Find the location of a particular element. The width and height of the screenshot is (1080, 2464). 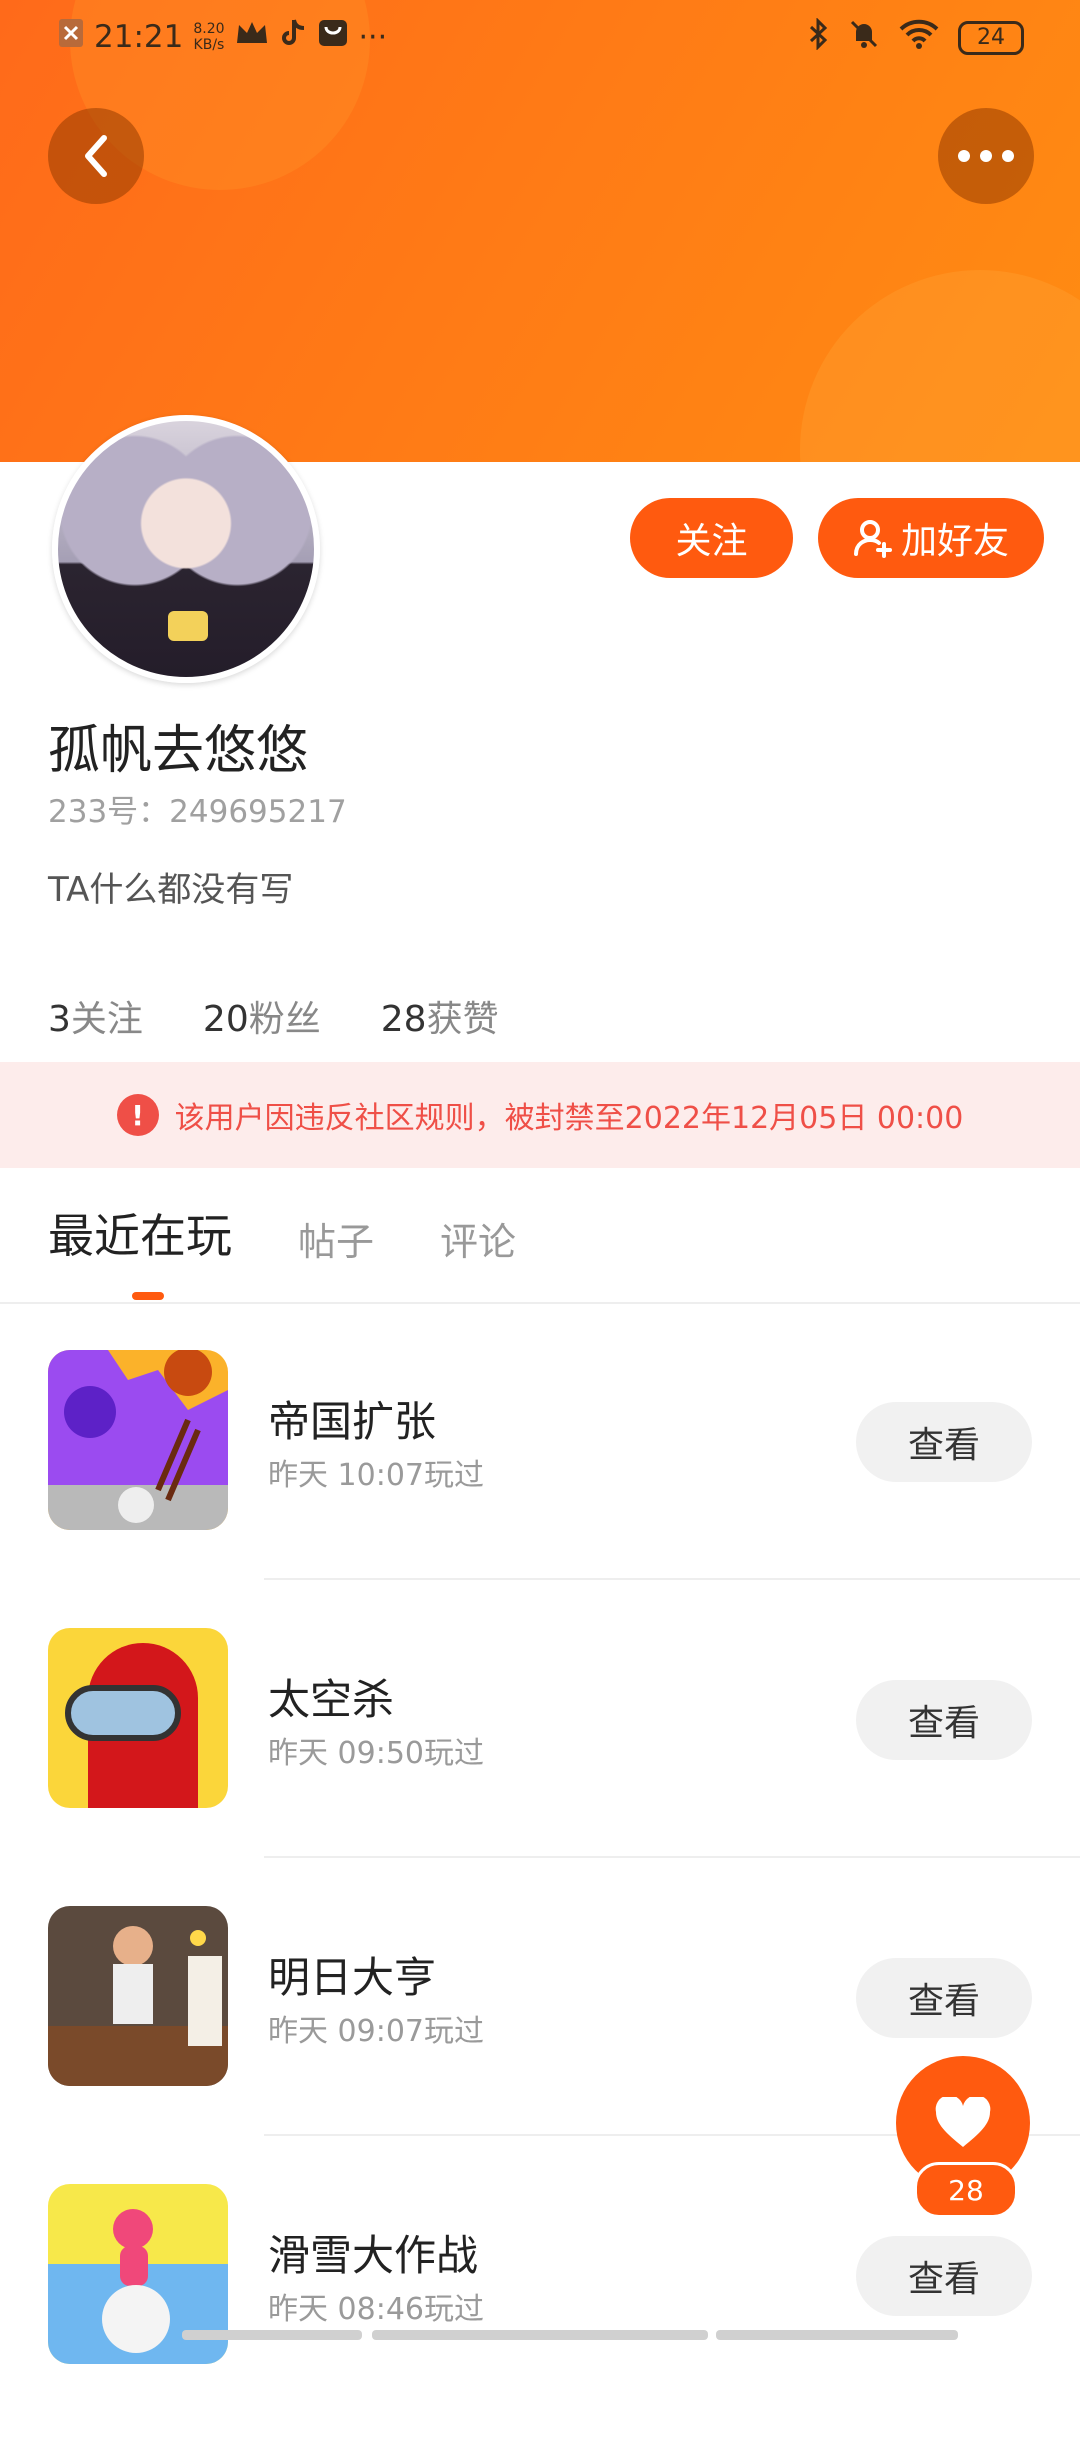

back-button is located at coordinates (96, 156).